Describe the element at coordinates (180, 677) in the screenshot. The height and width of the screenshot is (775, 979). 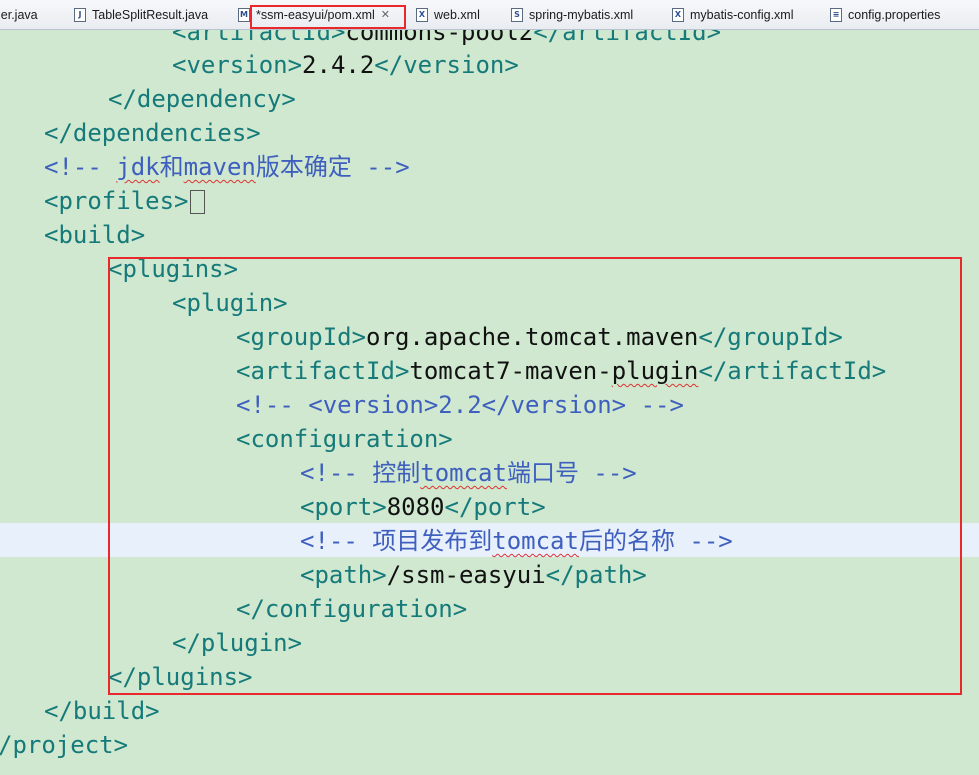
I see `code-line-20: </plugins>` at that location.